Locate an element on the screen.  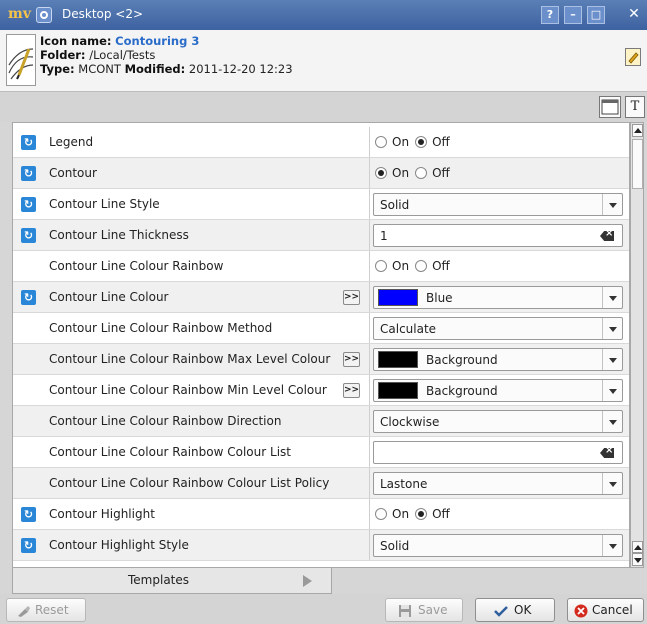
vertical-scrollbar is located at coordinates (637, 345).